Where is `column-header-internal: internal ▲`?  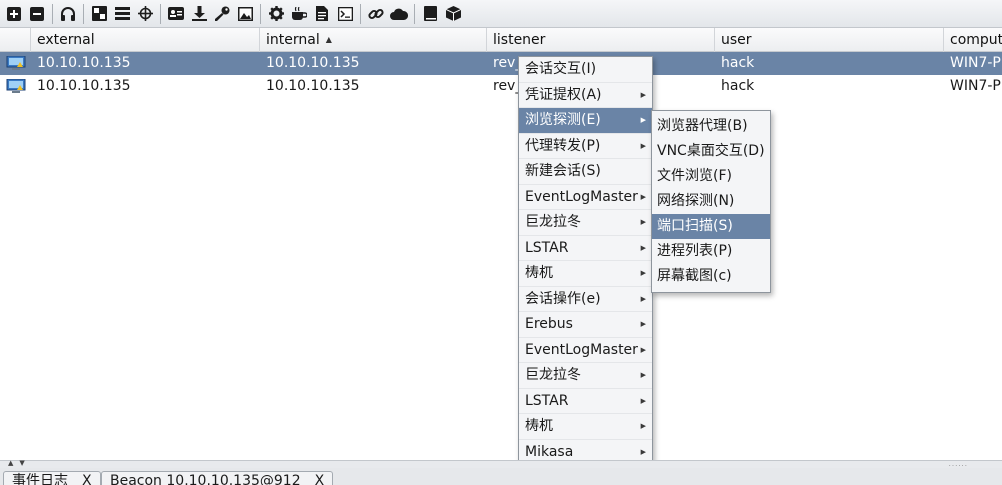 column-header-internal: internal ▲ is located at coordinates (373, 40).